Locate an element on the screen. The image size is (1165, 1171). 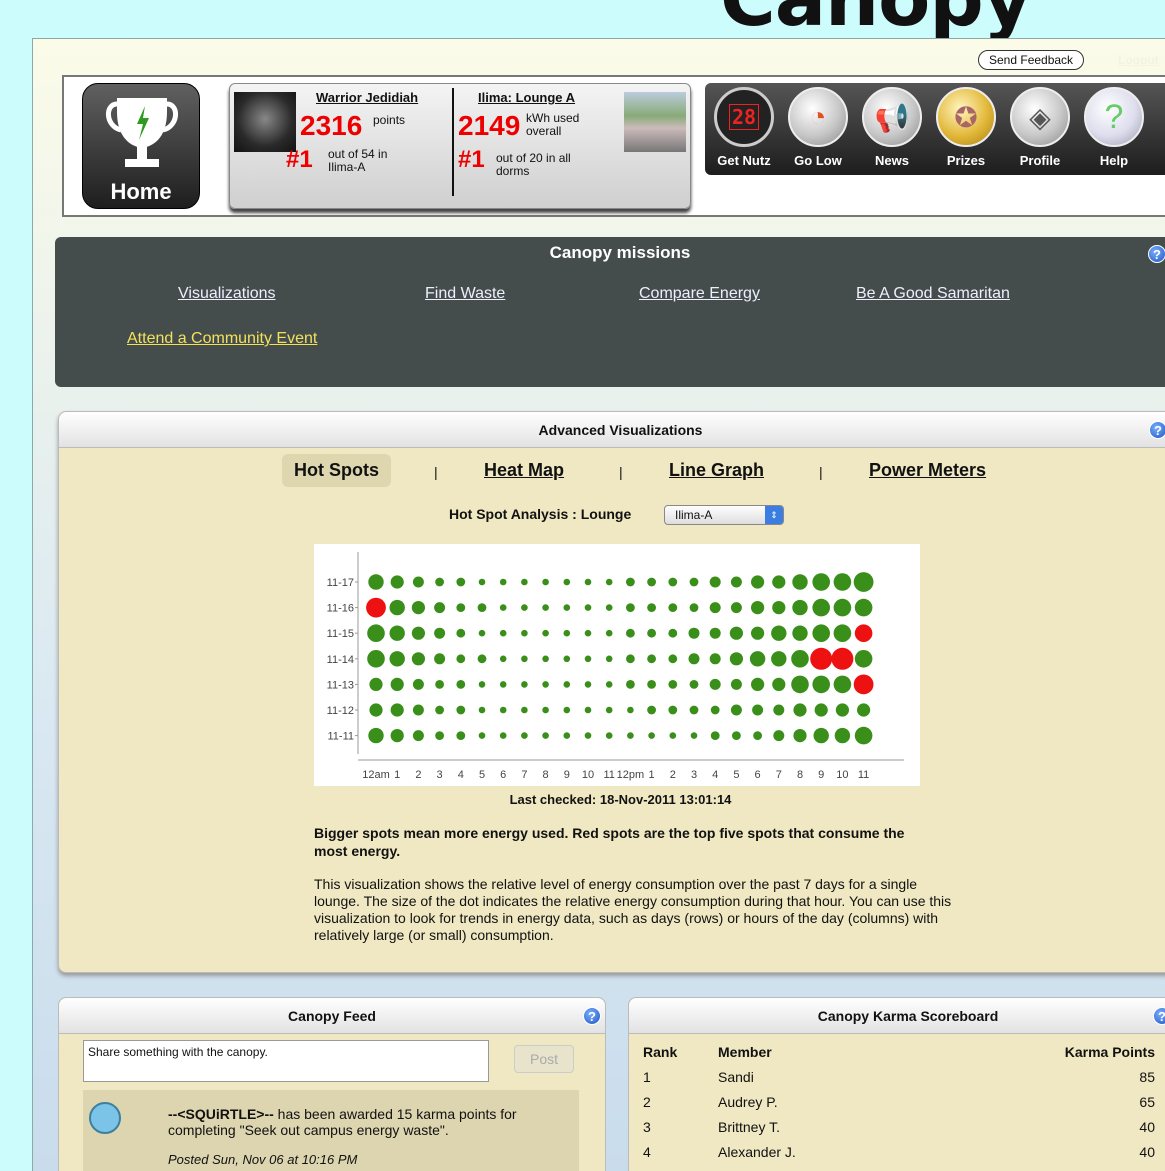
mission-compare-energy: Compare Energy is located at coordinates (699, 294).